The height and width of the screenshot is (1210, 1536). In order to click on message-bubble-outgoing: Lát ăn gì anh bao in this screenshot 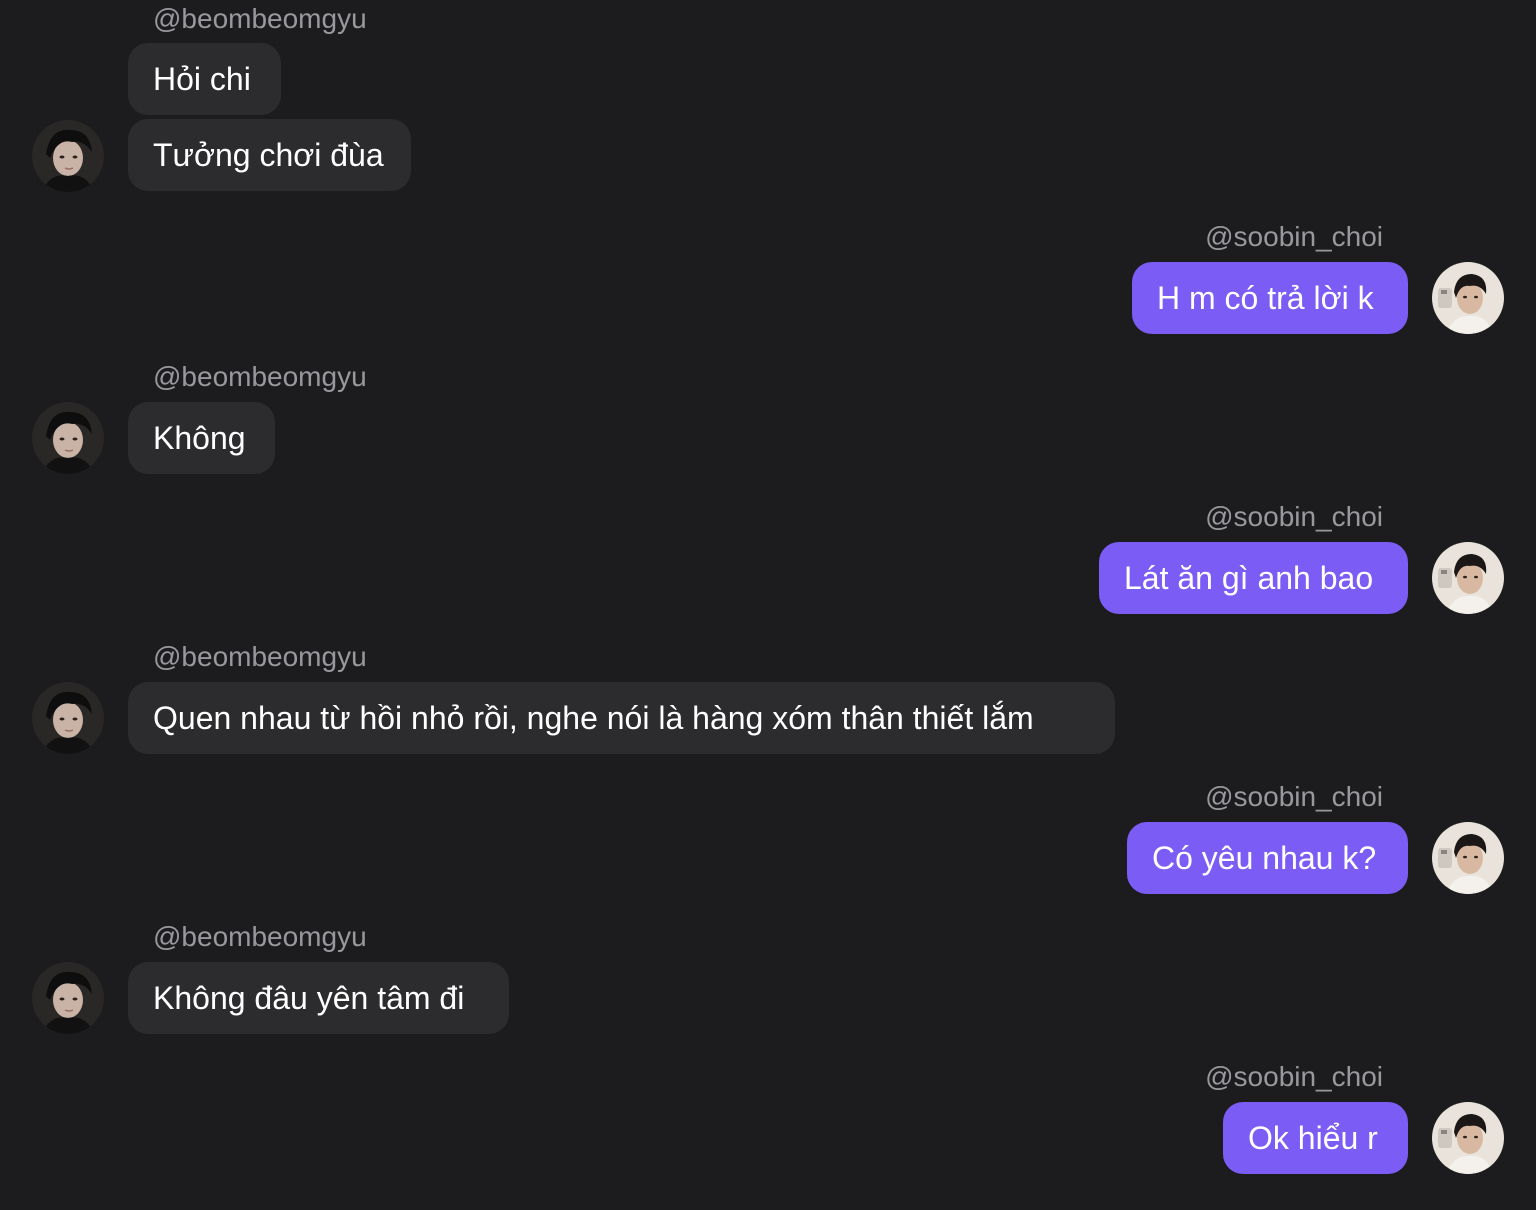, I will do `click(1253, 578)`.